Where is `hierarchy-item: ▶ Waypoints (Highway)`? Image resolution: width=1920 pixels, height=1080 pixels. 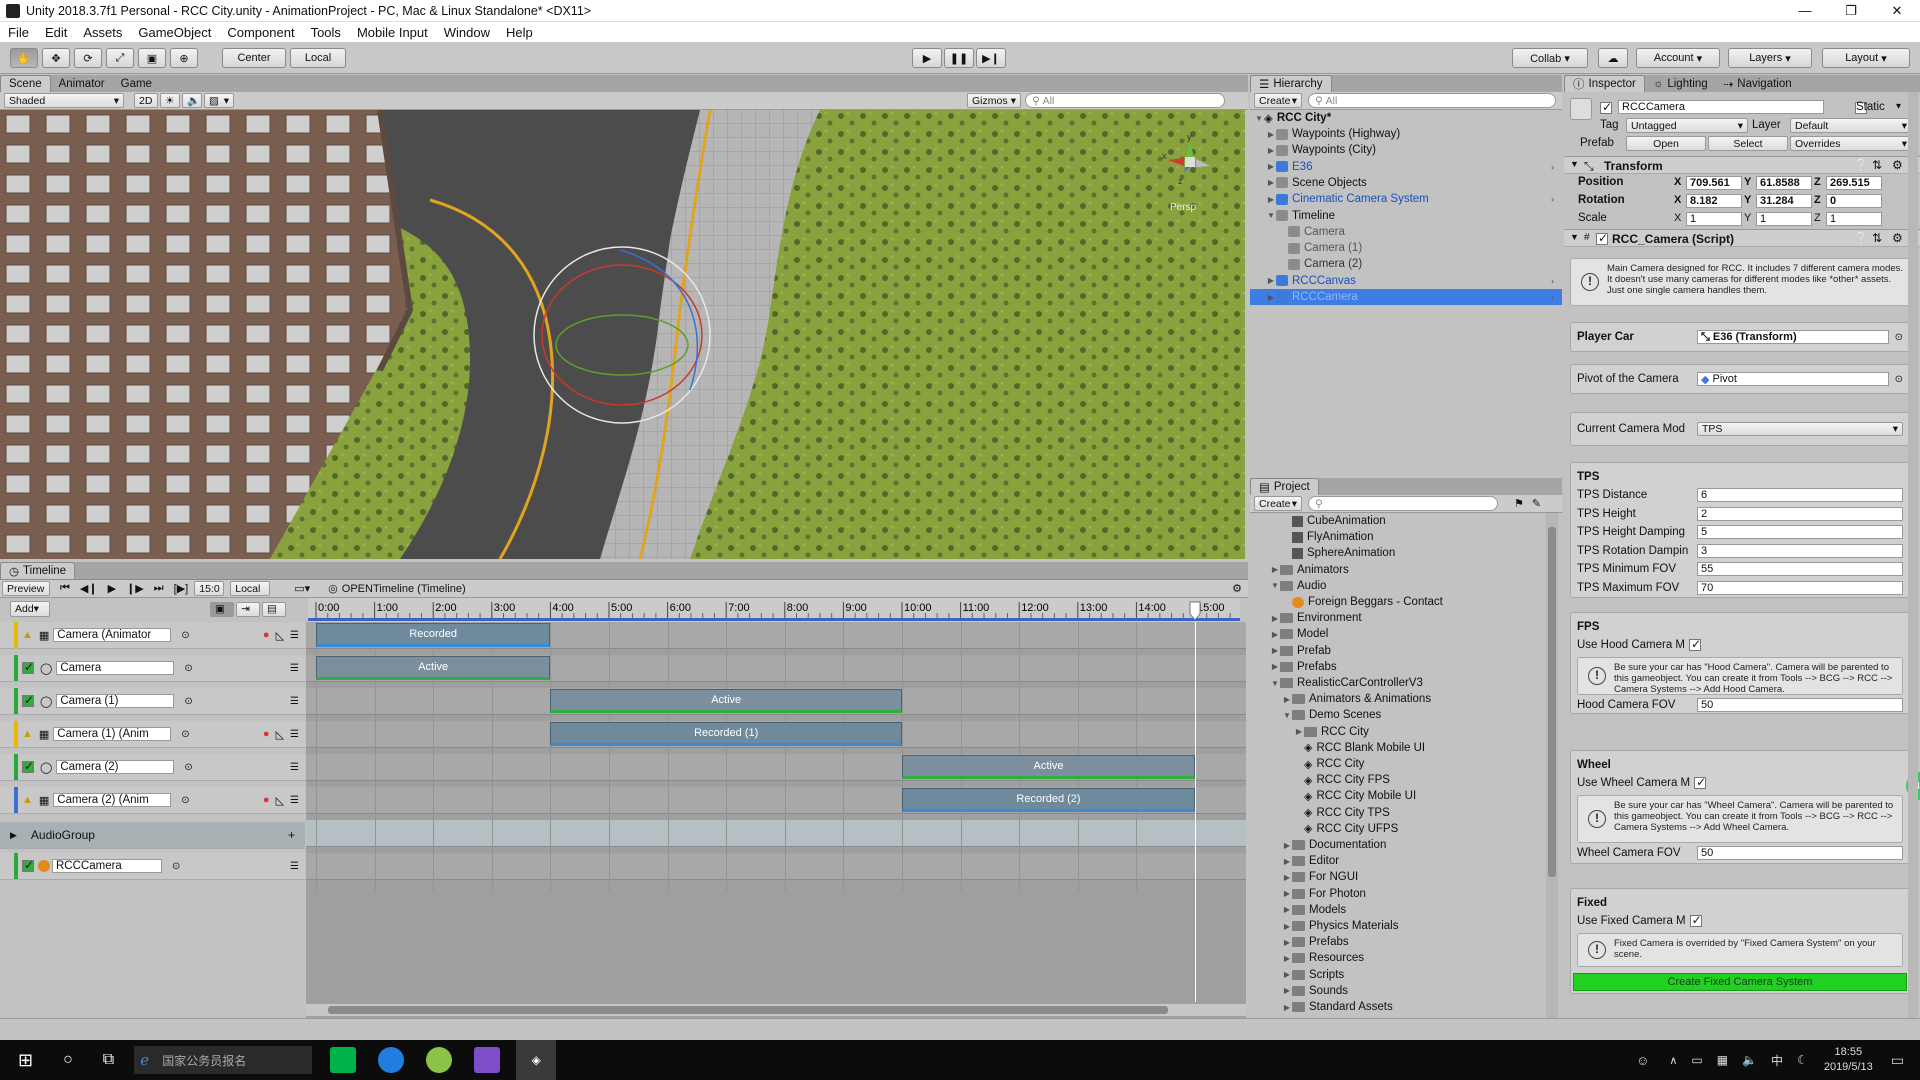
hierarchy-item: ▶ Waypoints (Highway) is located at coordinates (1406, 134).